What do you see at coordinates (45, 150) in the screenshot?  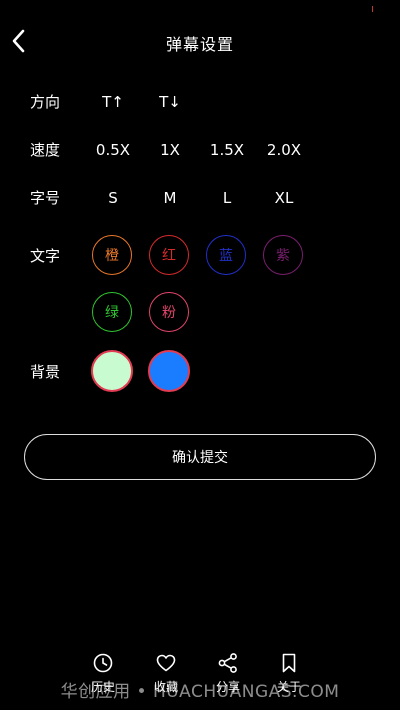 I see `speed-label: 速度` at bounding box center [45, 150].